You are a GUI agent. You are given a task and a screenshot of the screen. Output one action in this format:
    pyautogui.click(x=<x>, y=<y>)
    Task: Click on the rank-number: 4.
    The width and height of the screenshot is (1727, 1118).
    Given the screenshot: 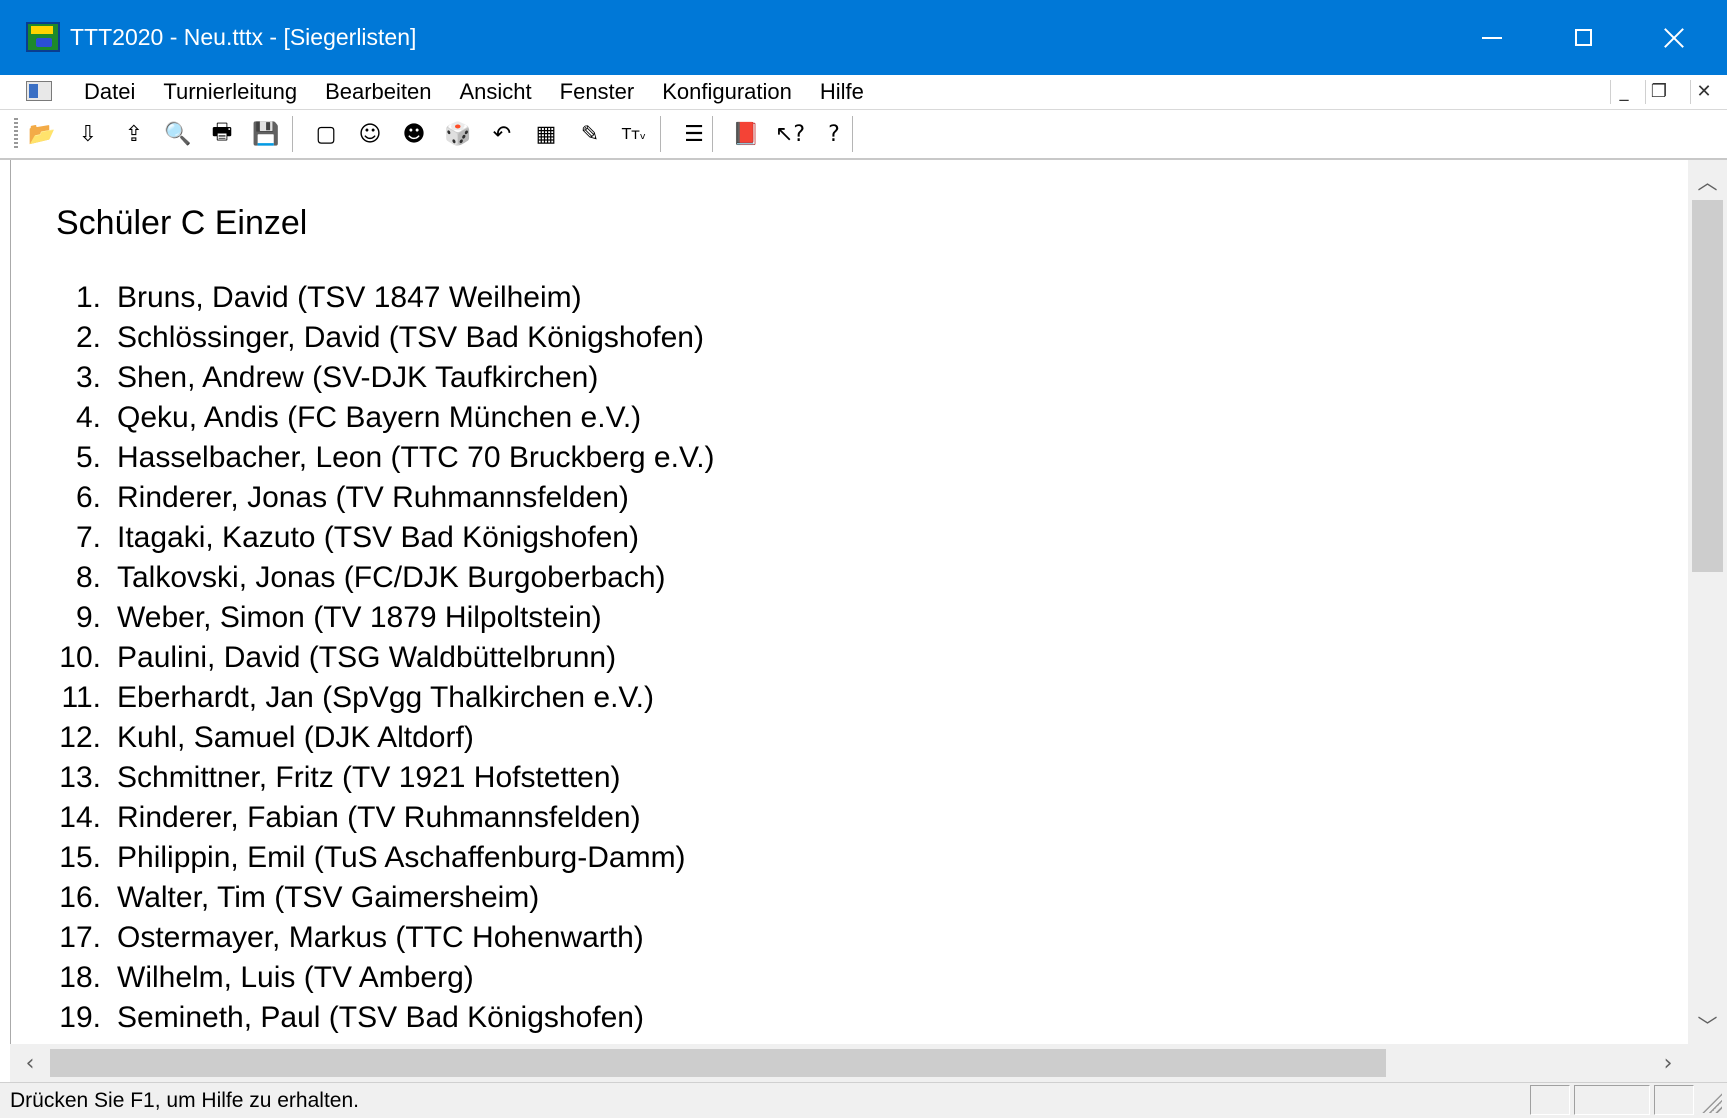 What is the action you would take?
    pyautogui.click(x=88, y=417)
    